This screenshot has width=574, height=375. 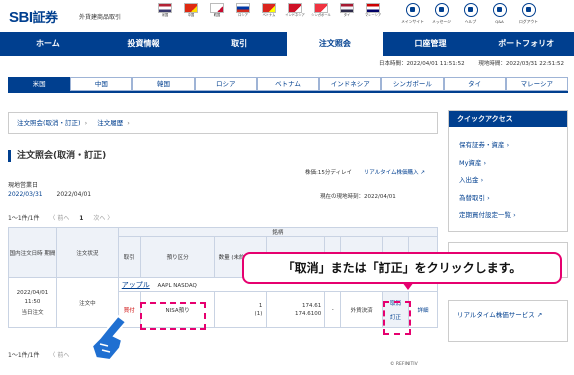 I want to click on pager-prev: 〈 前へ, so click(x=59, y=218).